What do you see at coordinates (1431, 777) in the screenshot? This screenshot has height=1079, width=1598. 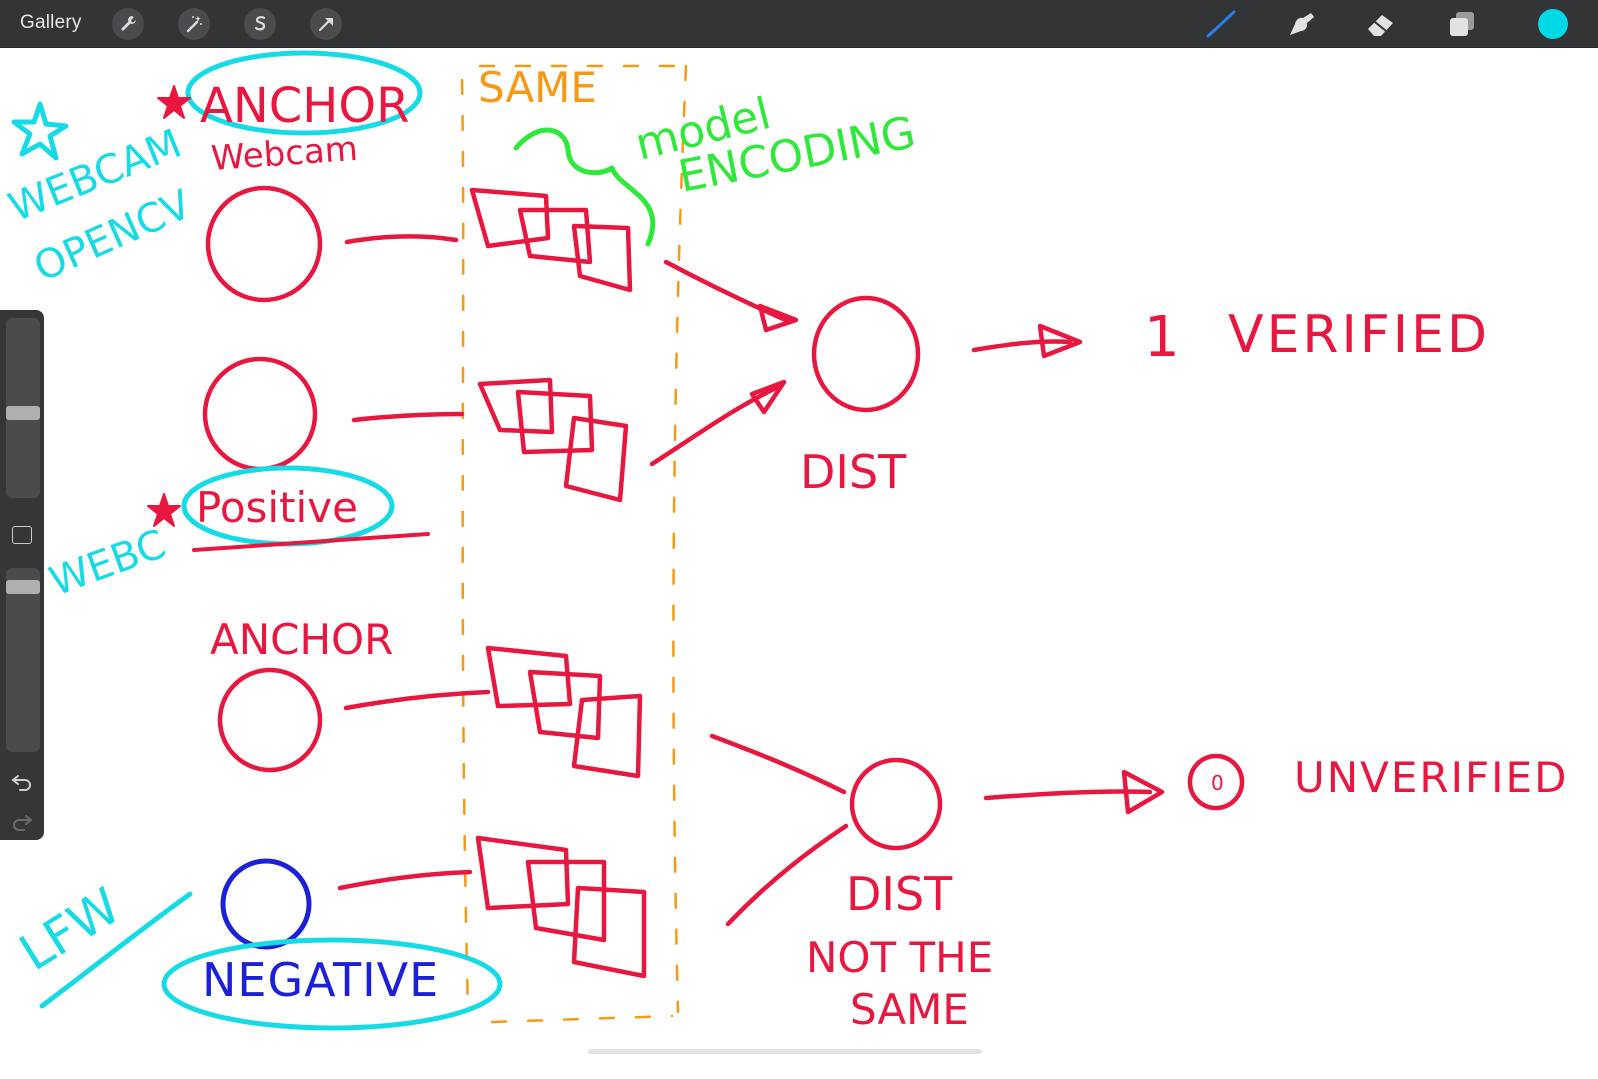 I see `unverified-label: UNVERIFIED` at bounding box center [1431, 777].